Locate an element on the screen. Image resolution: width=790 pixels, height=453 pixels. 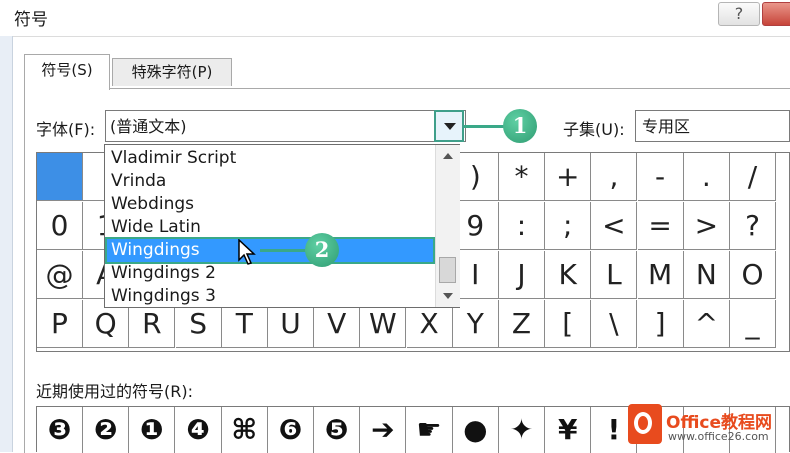
window-title: 符号 is located at coordinates (31, 20).